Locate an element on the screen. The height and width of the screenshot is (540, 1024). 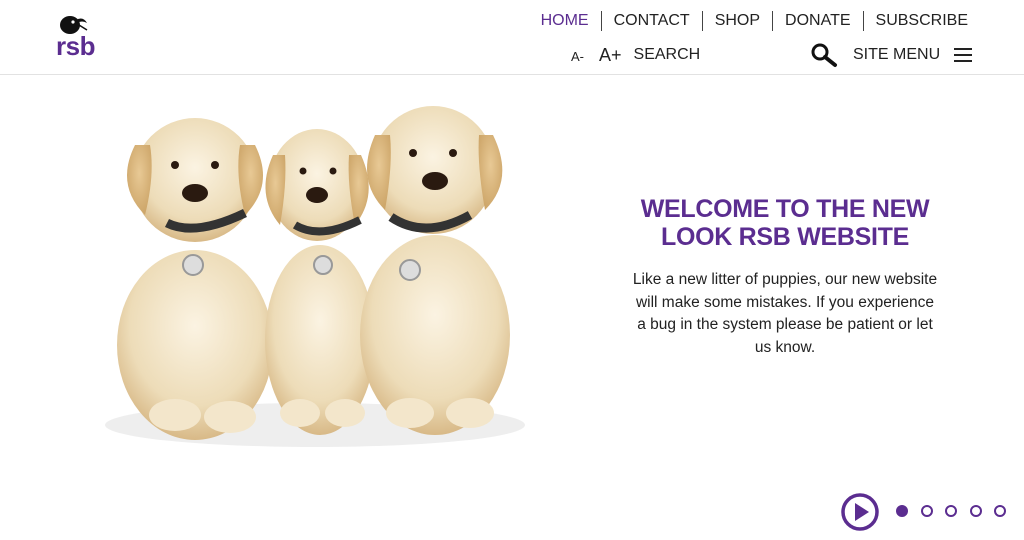
nav-donate: DONATE is located at coordinates (817, 21).